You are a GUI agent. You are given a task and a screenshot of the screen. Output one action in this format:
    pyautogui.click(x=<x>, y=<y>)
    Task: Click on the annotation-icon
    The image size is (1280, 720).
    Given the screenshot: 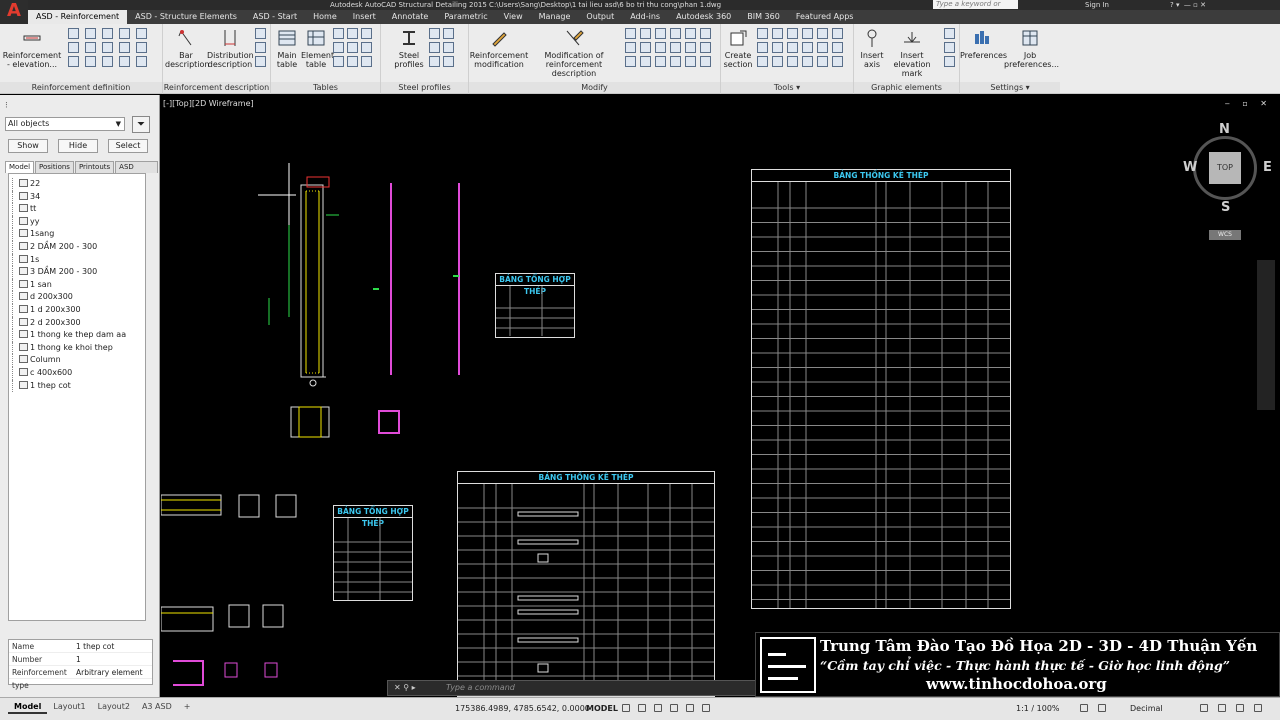 What is the action you would take?
    pyautogui.click(x=1102, y=708)
    